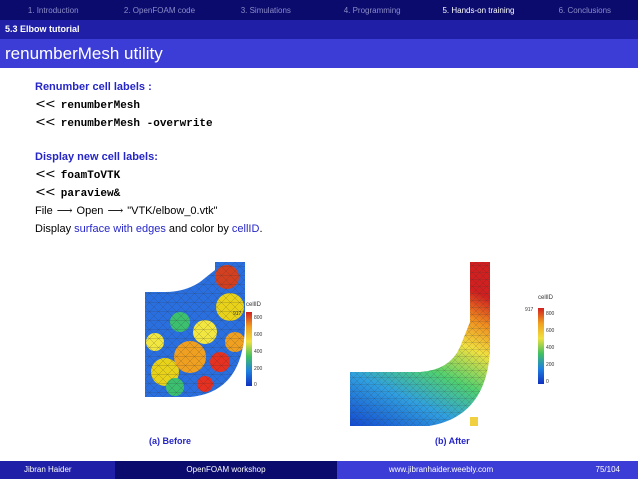 The width and height of the screenshot is (638, 479). Describe the element at coordinates (198, 229) in the screenshot. I see `display-text: and color by` at that location.